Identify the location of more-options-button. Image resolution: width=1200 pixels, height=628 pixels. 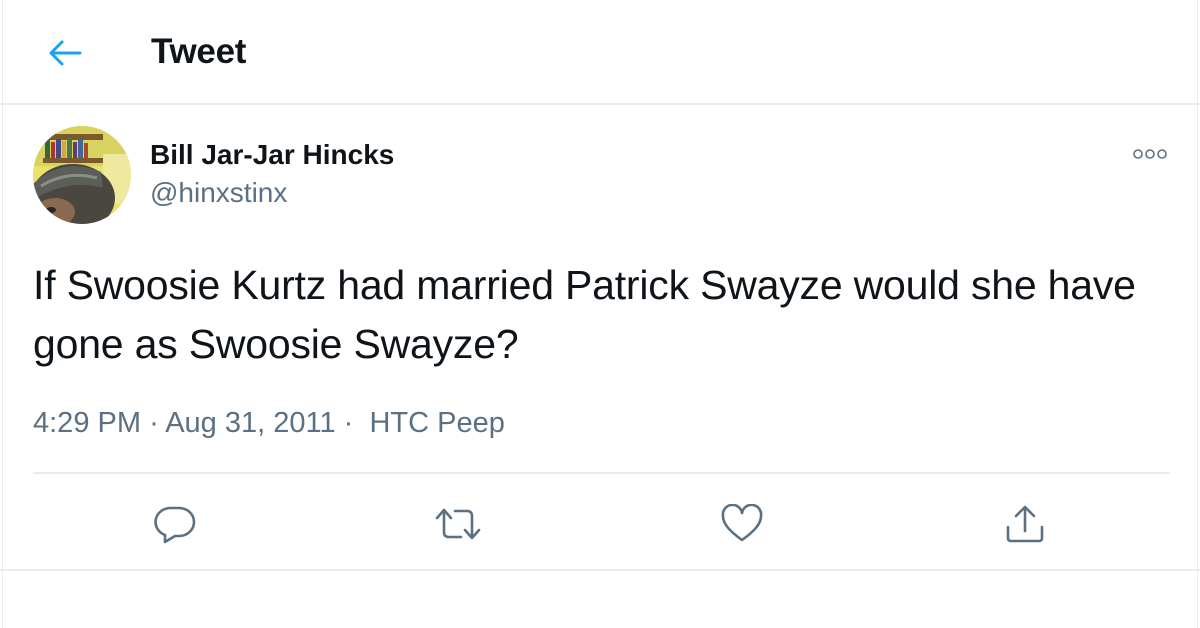
(1150, 154).